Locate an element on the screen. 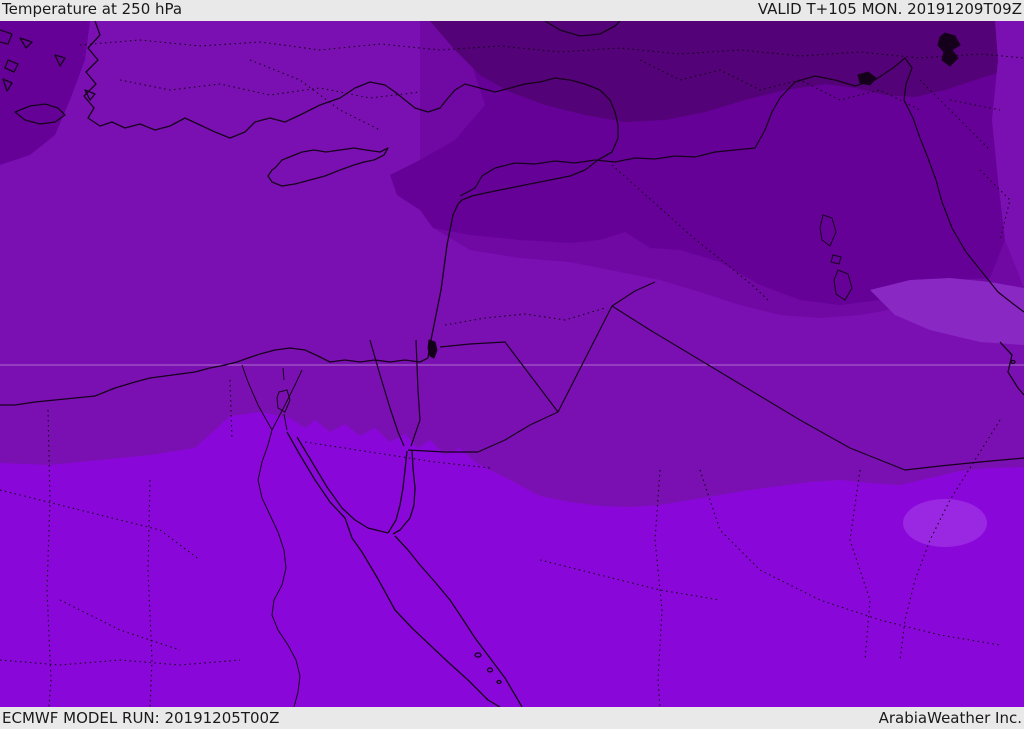 The height and width of the screenshot is (729, 1024). map-title: Temperature at 250 hPa is located at coordinates (92, 9).